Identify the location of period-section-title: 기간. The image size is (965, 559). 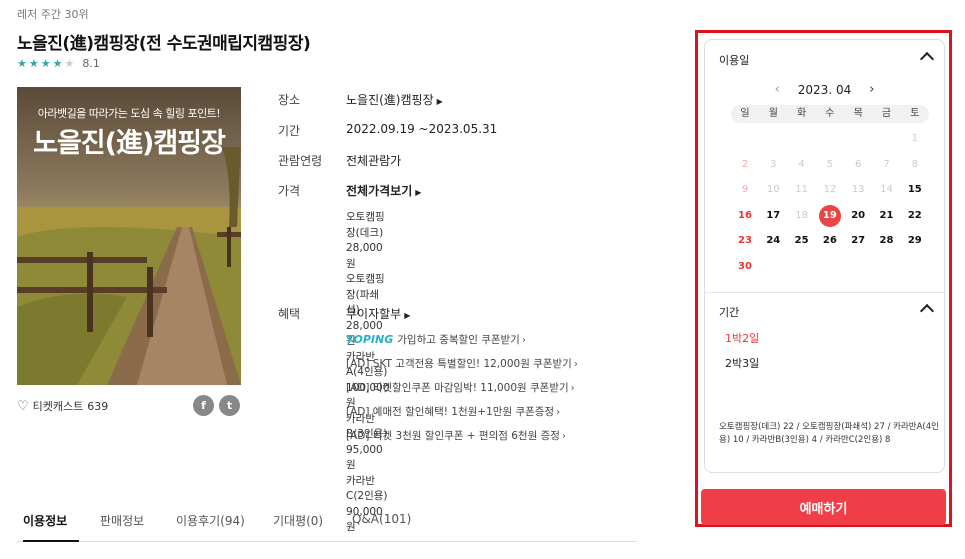
(729, 312).